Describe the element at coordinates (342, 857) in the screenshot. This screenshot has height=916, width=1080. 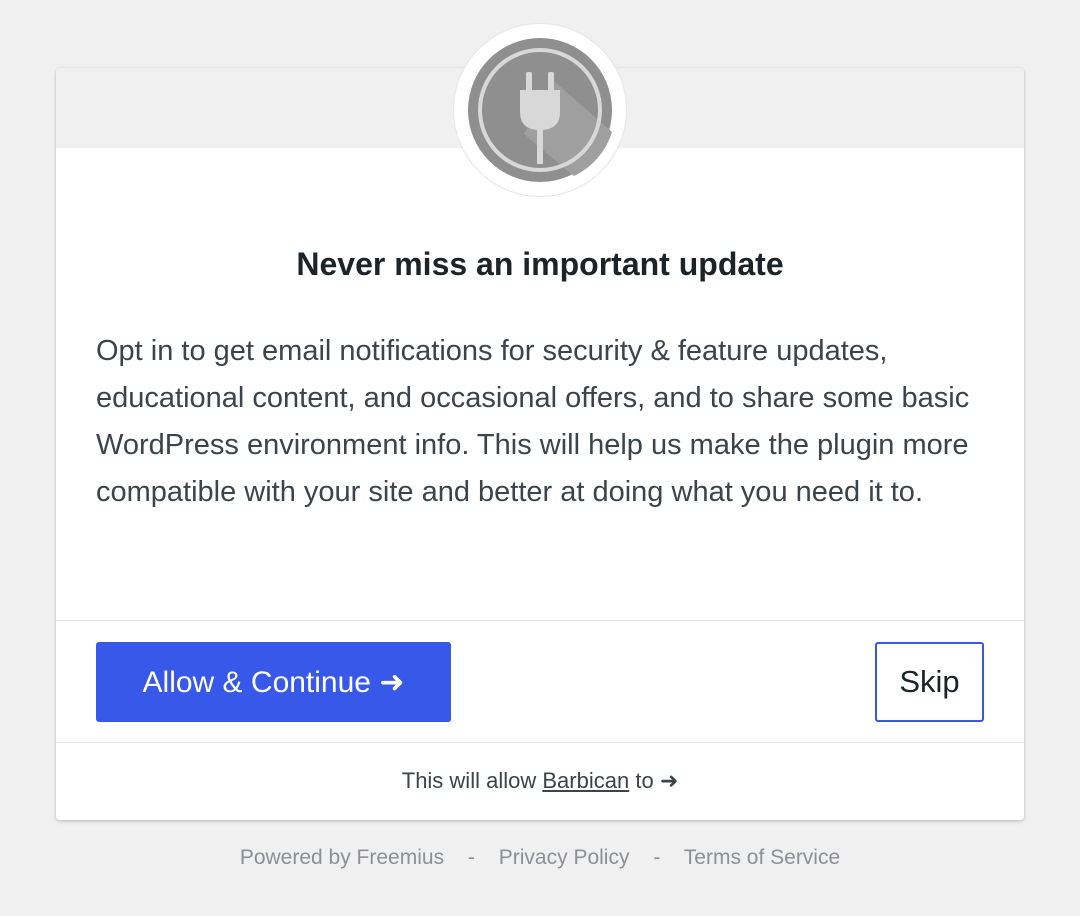
I see `powered-by-link: Powered by Freemius` at that location.